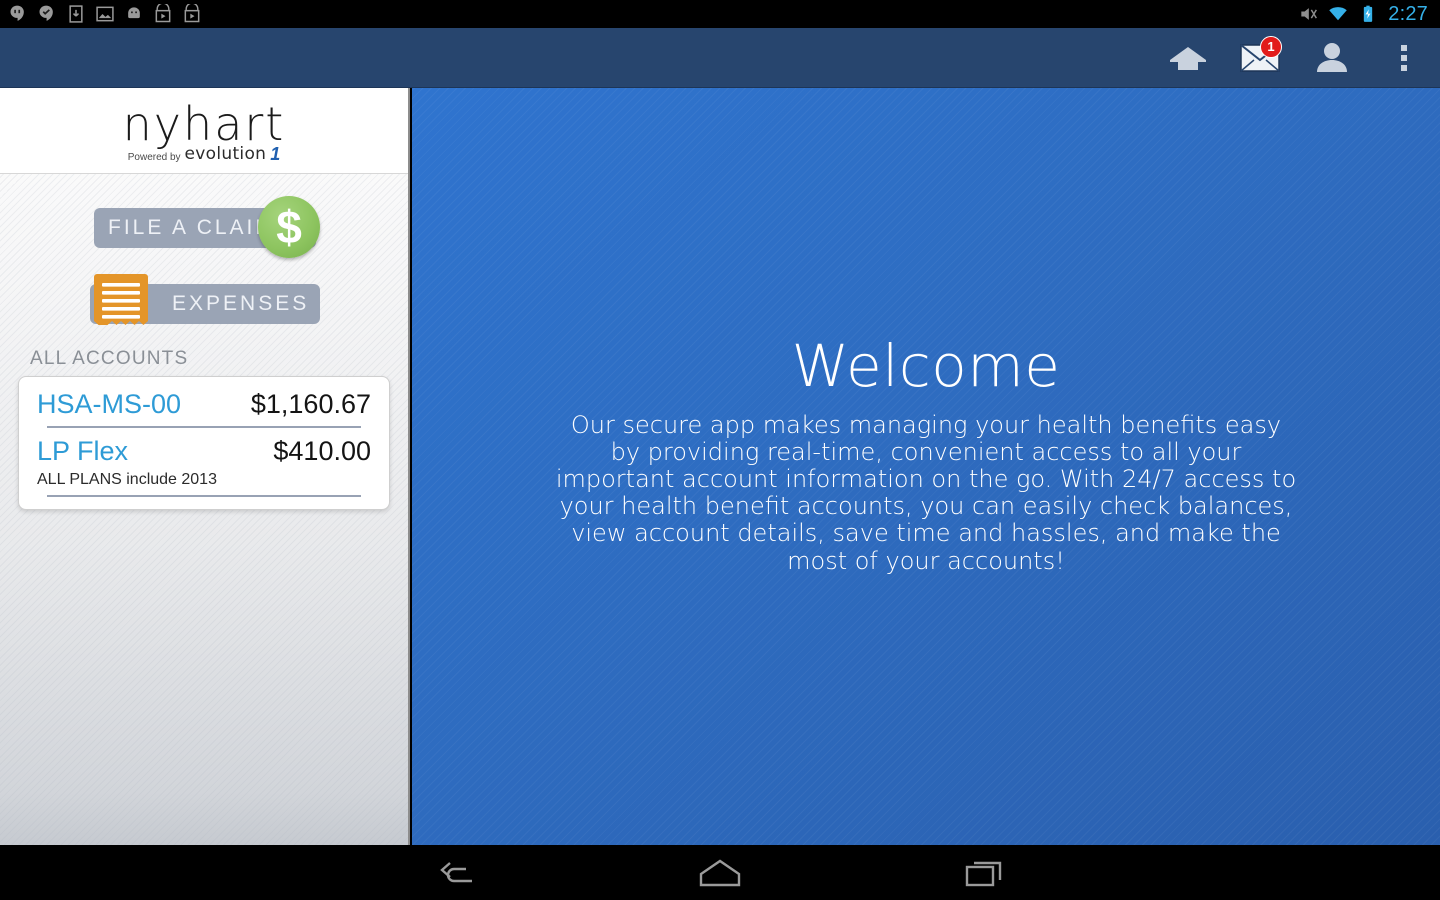 The width and height of the screenshot is (1440, 900). Describe the element at coordinates (204, 450) in the screenshot. I see `account-row-lpflex: LP Flex $410.00` at that location.